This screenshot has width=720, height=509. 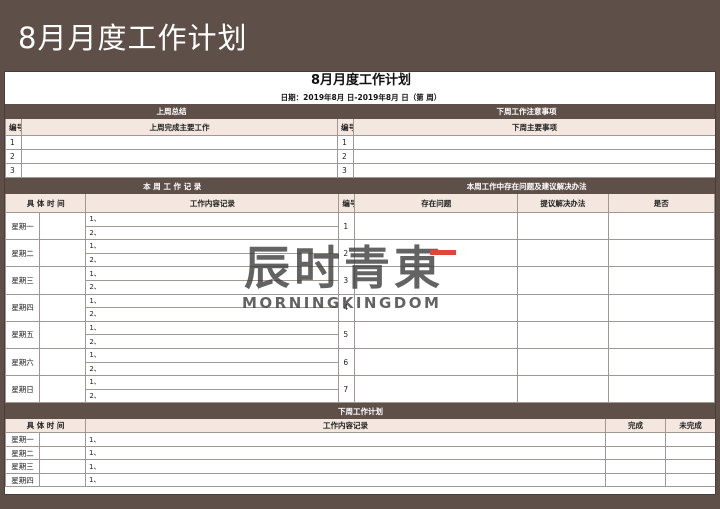 I want to click on week-record-header: 本 周 工 作 记 录, so click(x=172, y=186).